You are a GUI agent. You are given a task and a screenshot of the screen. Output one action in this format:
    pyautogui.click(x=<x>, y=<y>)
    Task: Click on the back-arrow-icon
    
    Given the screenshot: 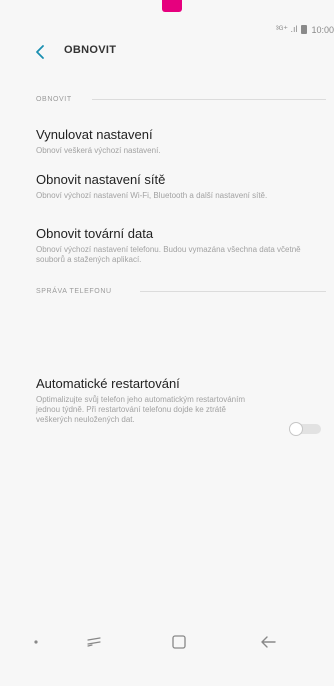 What is the action you would take?
    pyautogui.click(x=41, y=52)
    